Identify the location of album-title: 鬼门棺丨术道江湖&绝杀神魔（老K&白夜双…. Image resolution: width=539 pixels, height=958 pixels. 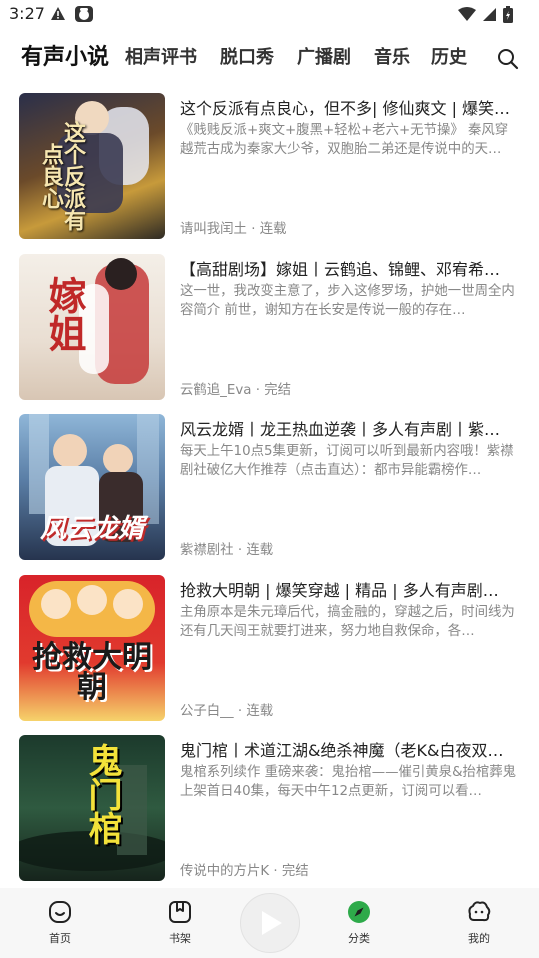
(342, 750).